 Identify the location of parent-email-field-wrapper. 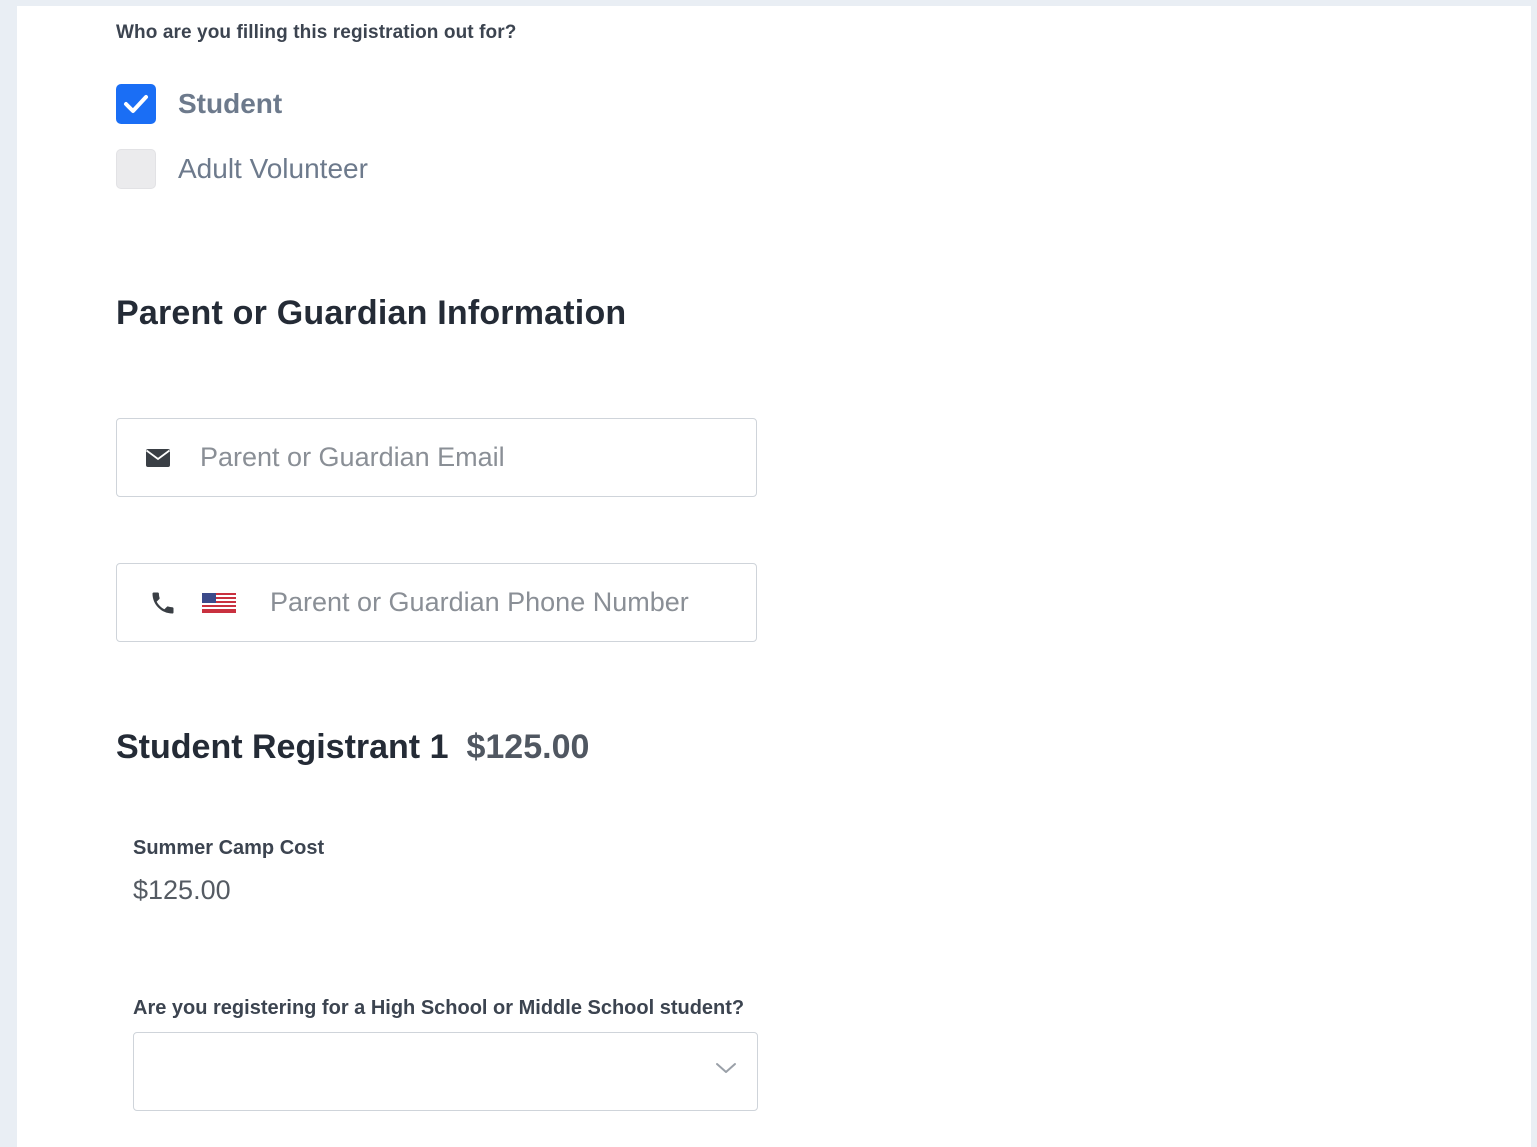
(436, 457).